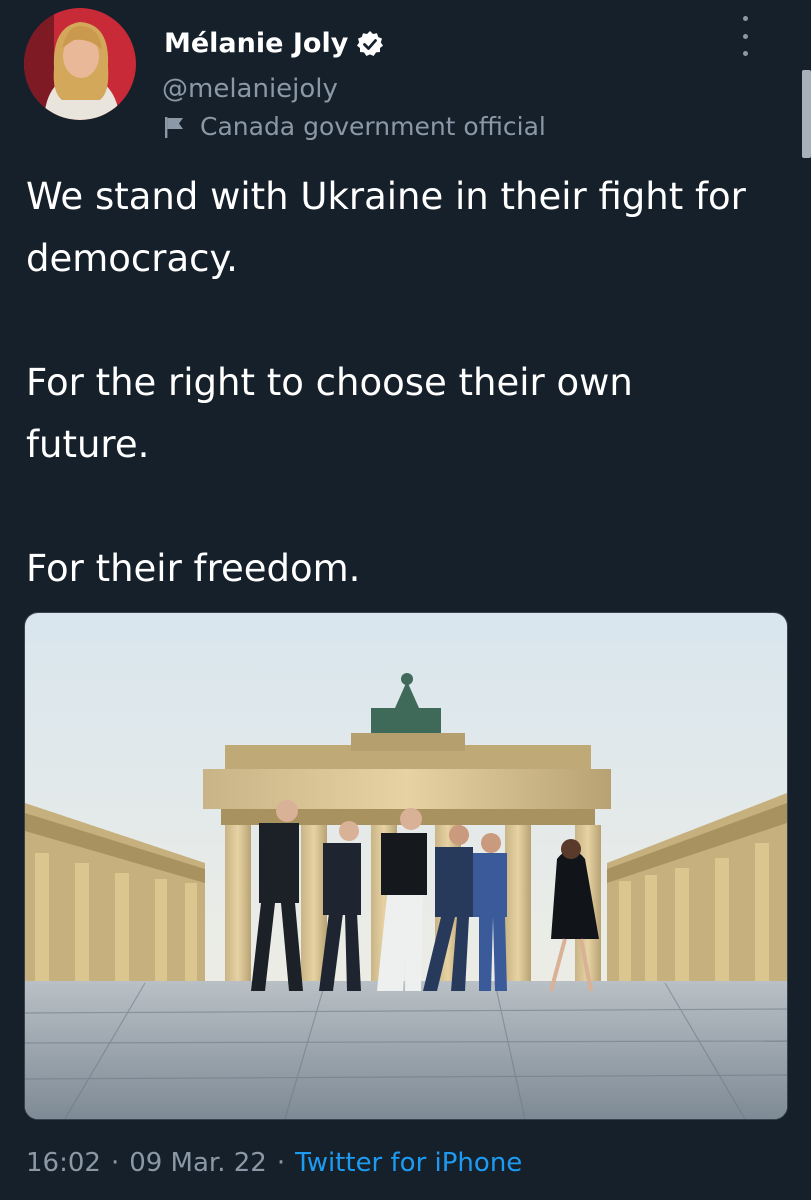 The width and height of the screenshot is (811, 1200). Describe the element at coordinates (373, 126) in the screenshot. I see `label-text: Canada government official` at that location.